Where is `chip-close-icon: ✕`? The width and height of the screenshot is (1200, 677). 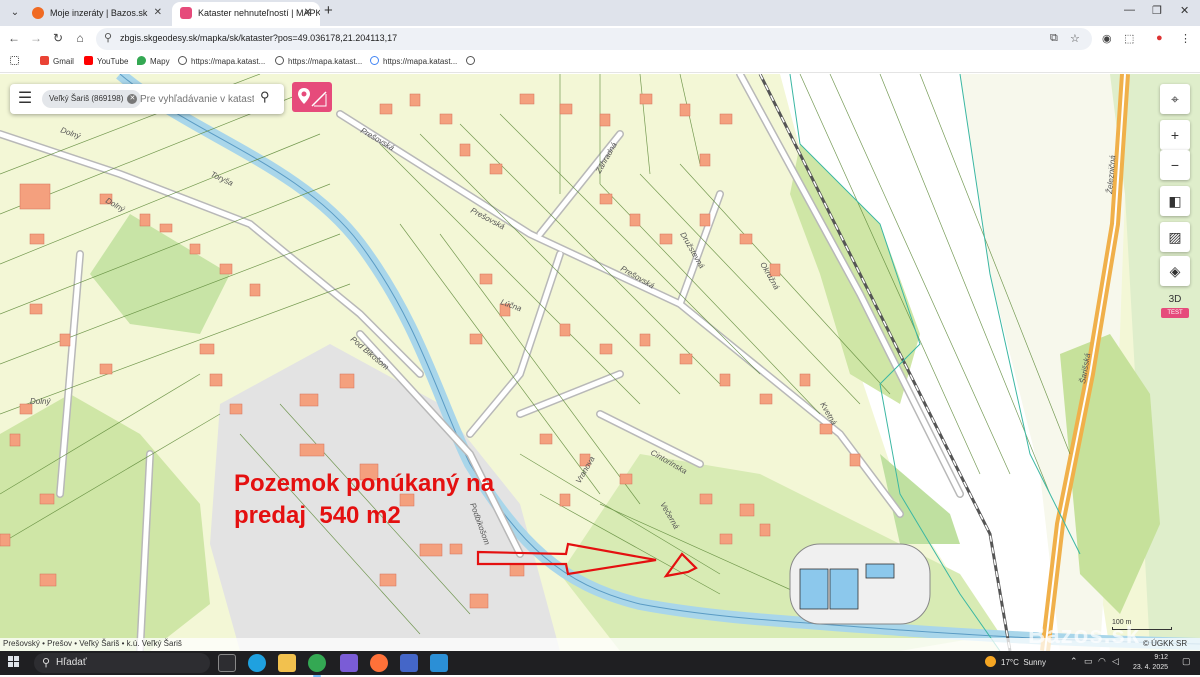
chip-close-icon: ✕ is located at coordinates (132, 99).